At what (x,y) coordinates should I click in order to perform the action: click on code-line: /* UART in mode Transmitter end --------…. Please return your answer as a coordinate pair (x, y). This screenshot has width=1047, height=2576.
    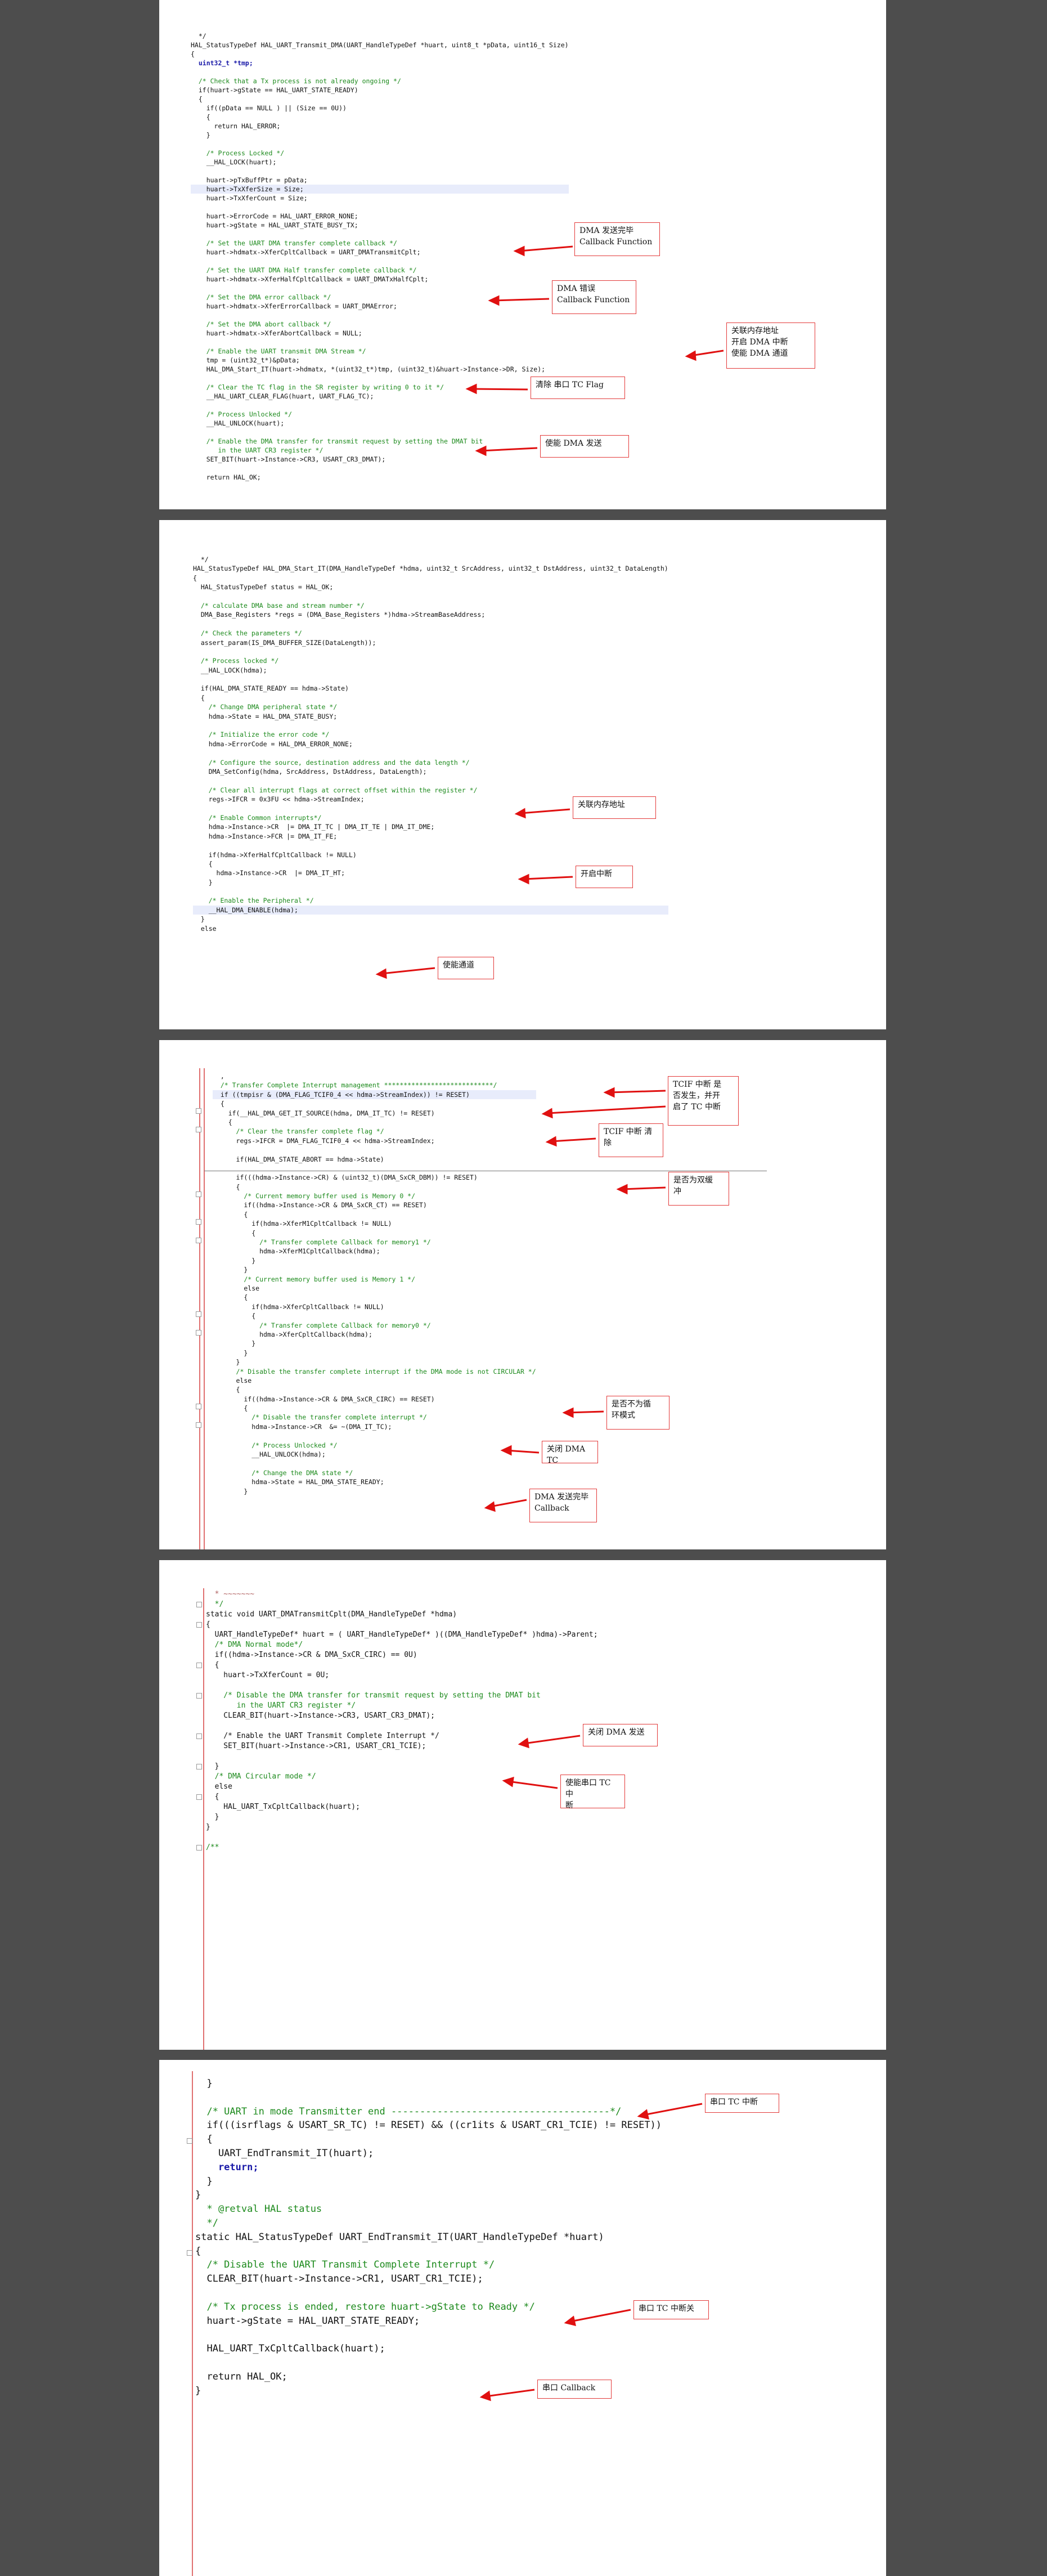
    Looking at the image, I should click on (408, 2111).